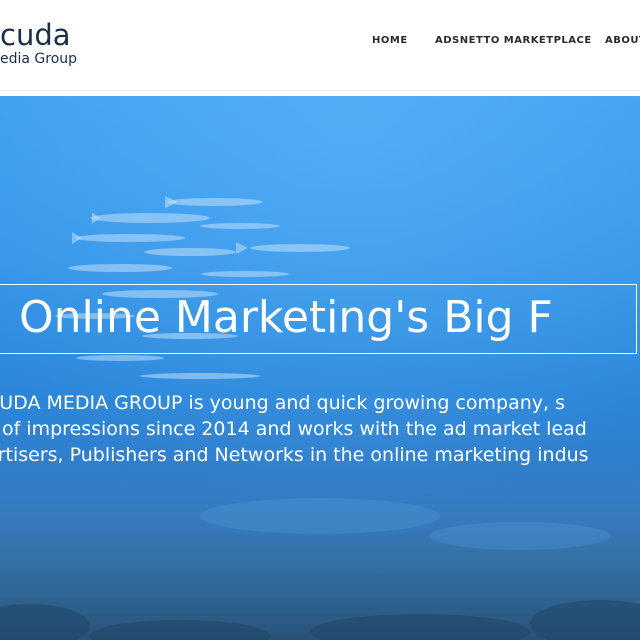 Image resolution: width=640 pixels, height=640 pixels. I want to click on logo-tagline: edia Group, so click(39, 59).